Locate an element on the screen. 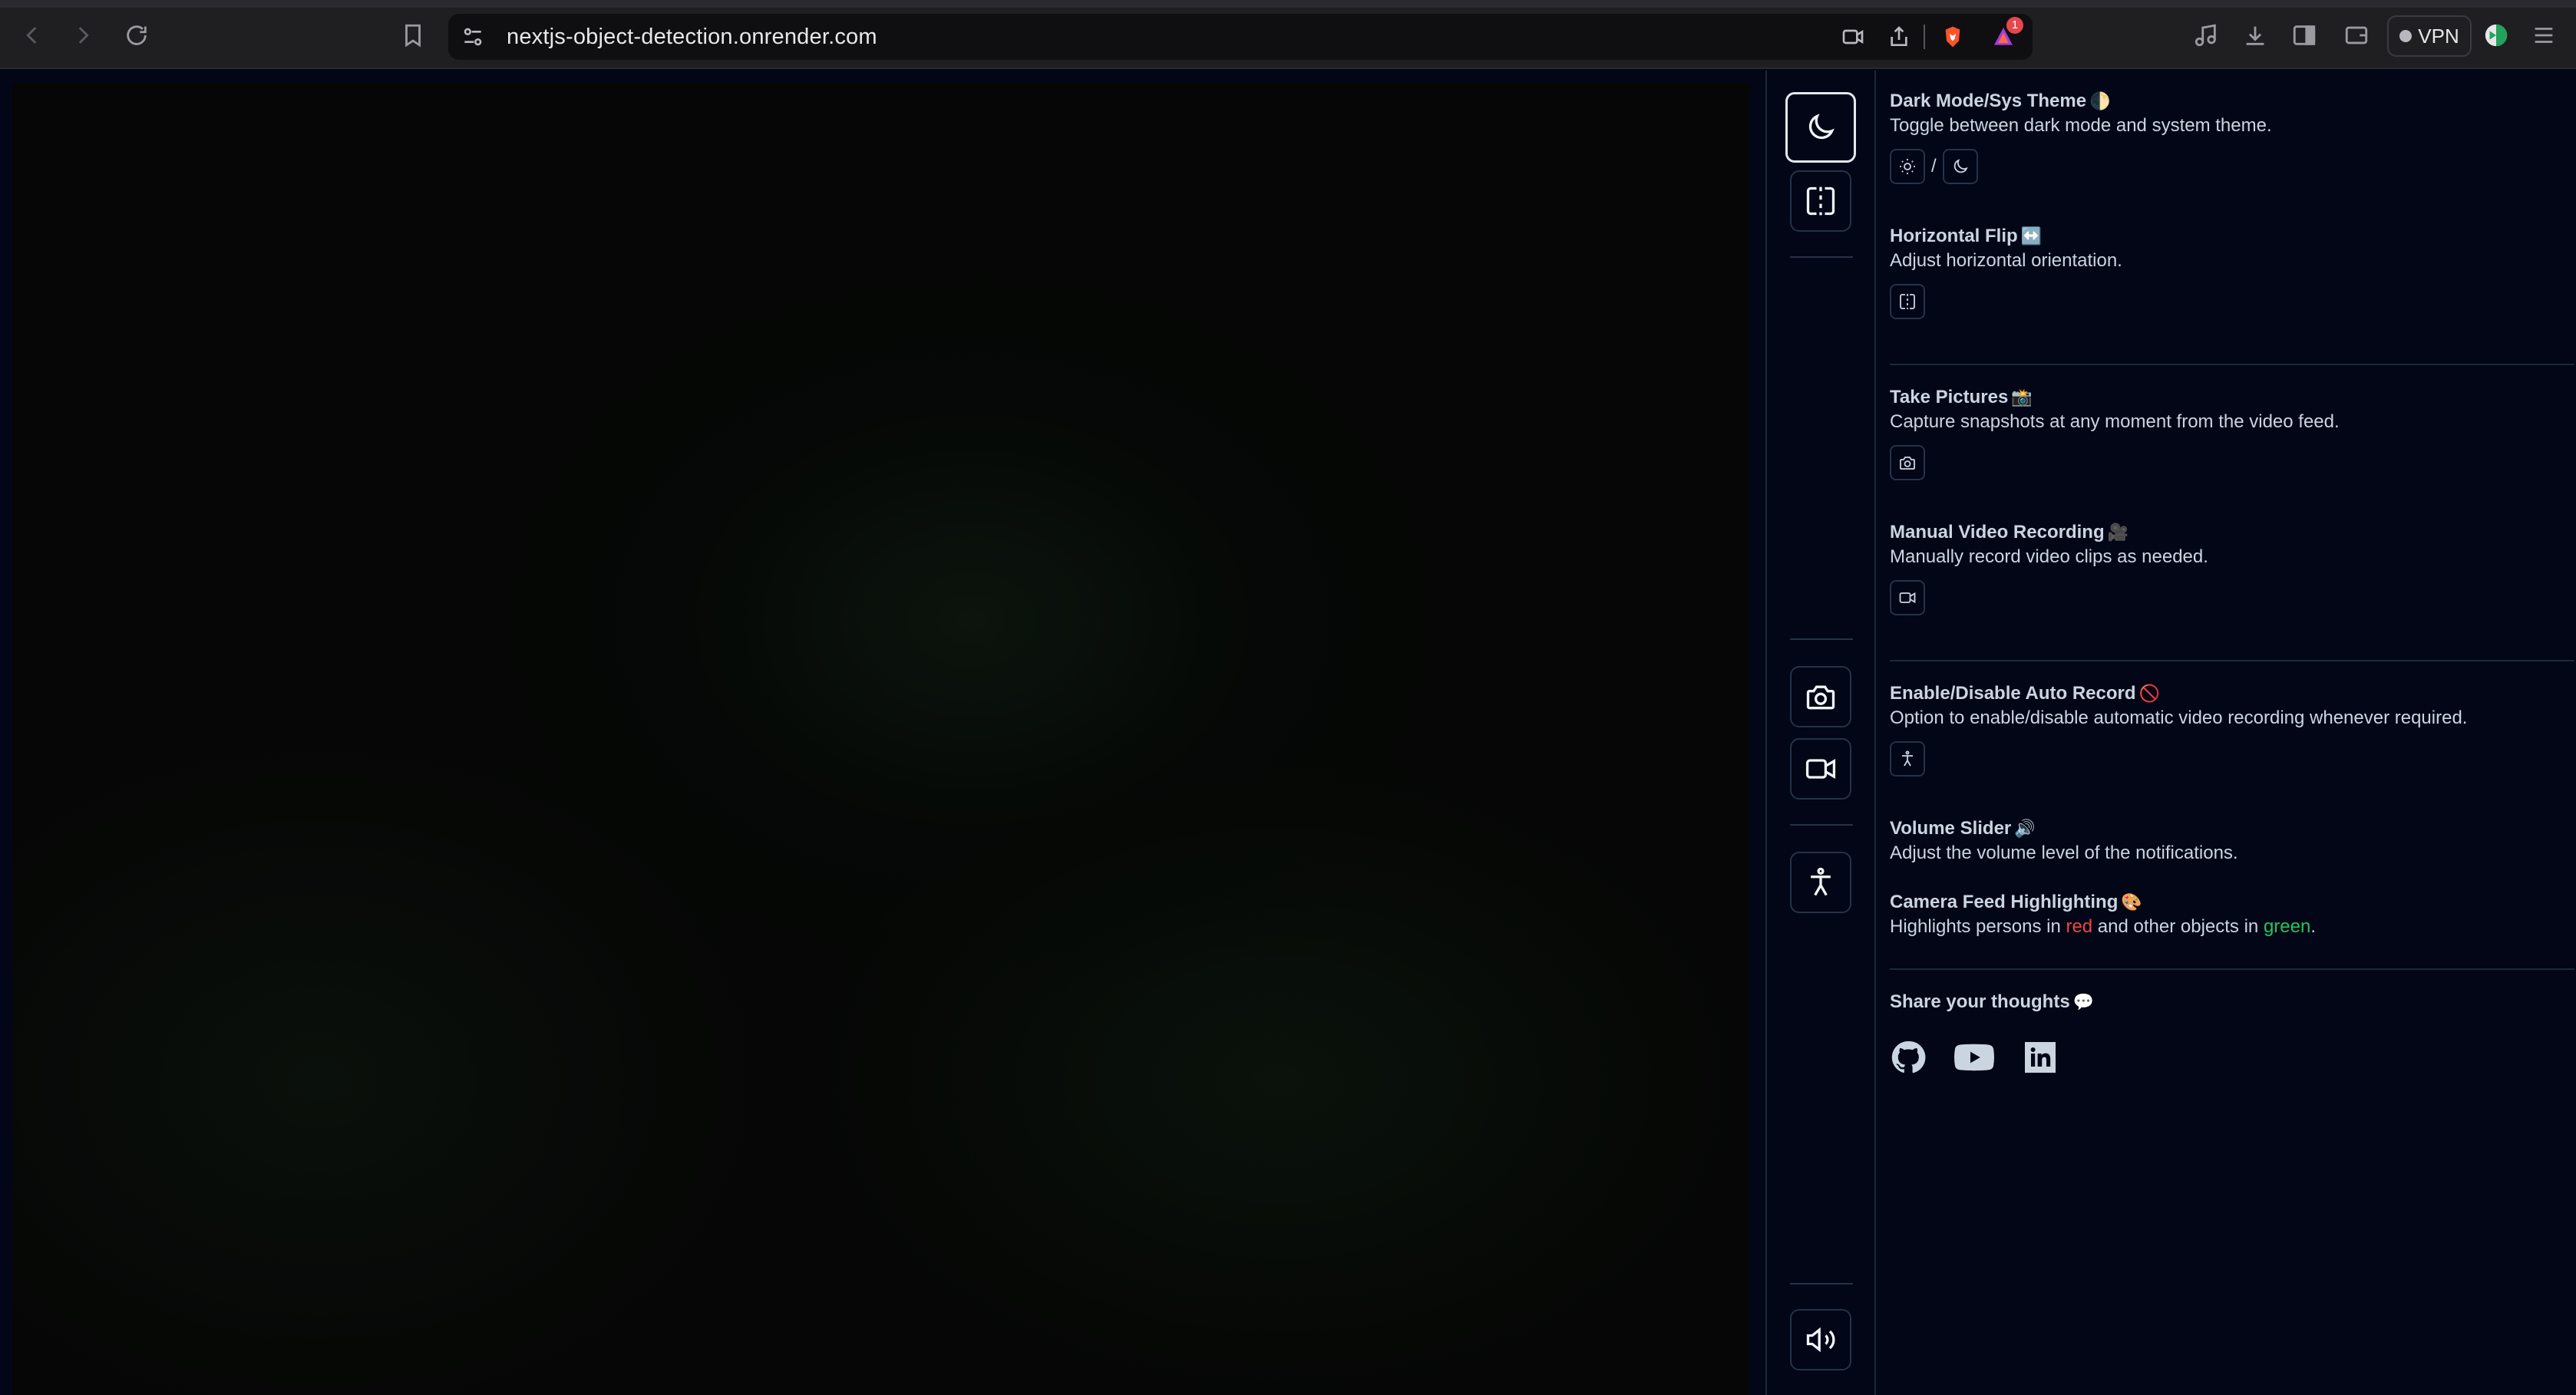 This screenshot has height=1395, width=2576. sidebar-toggle-button is located at coordinates (2304, 35).